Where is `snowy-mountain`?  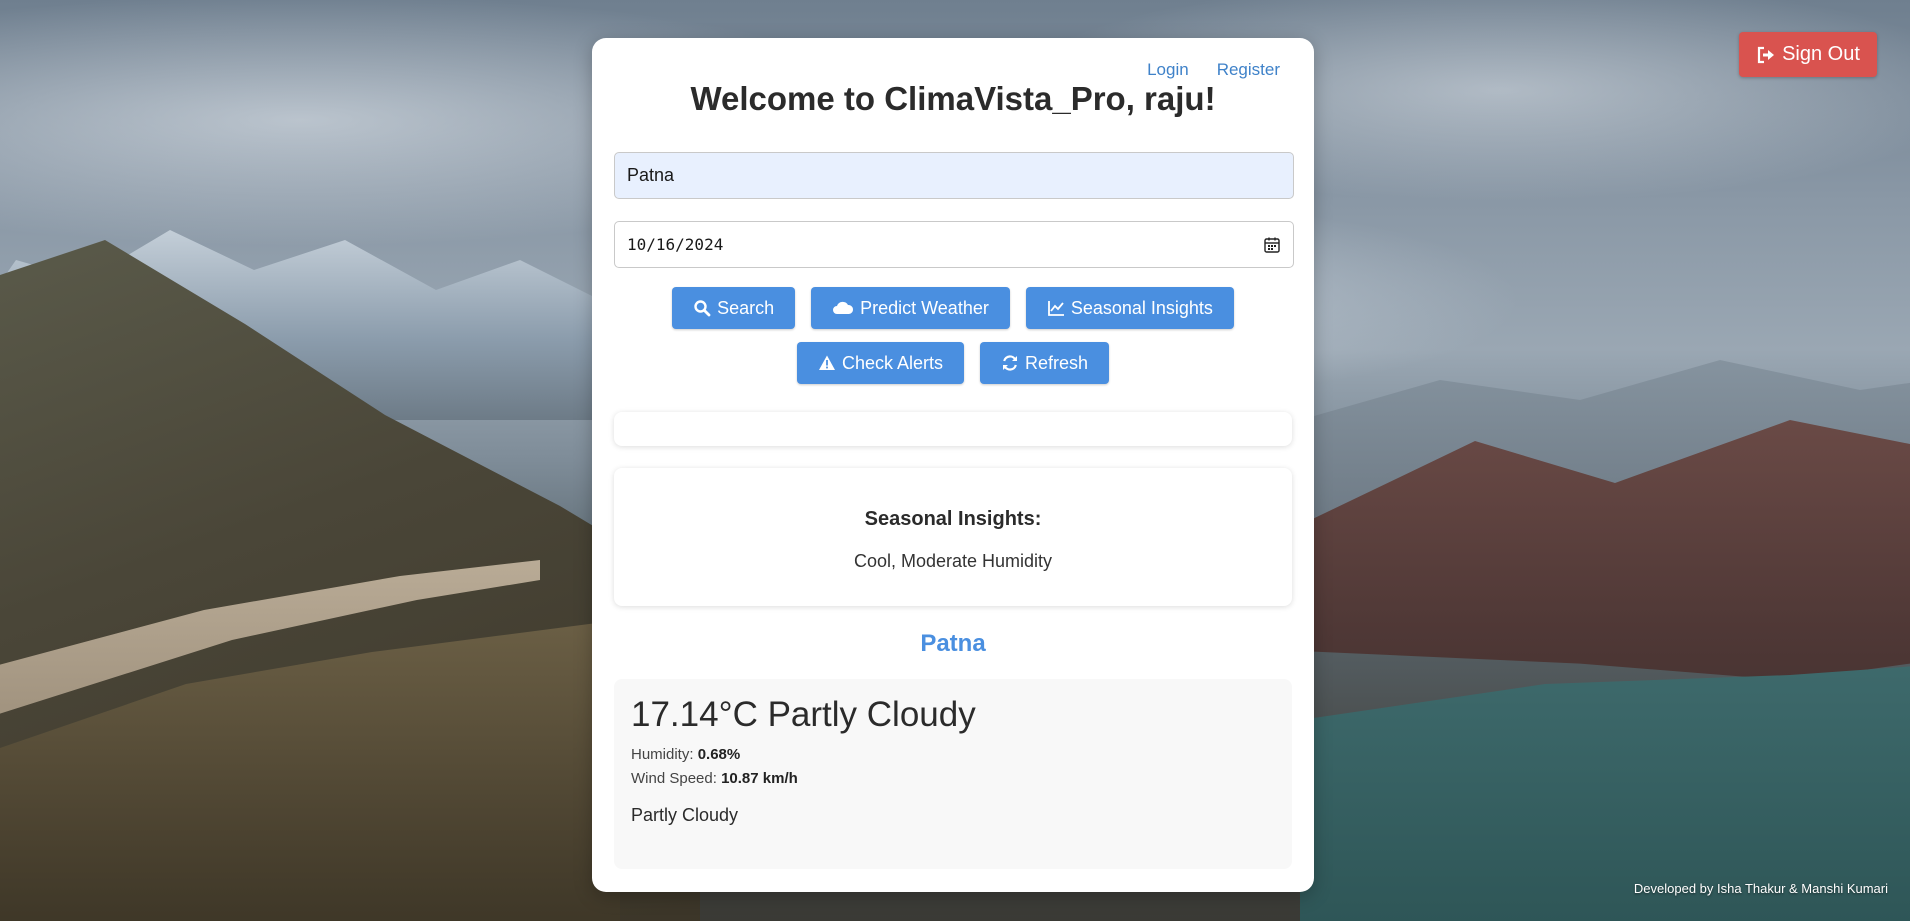 snowy-mountain is located at coordinates (330, 325).